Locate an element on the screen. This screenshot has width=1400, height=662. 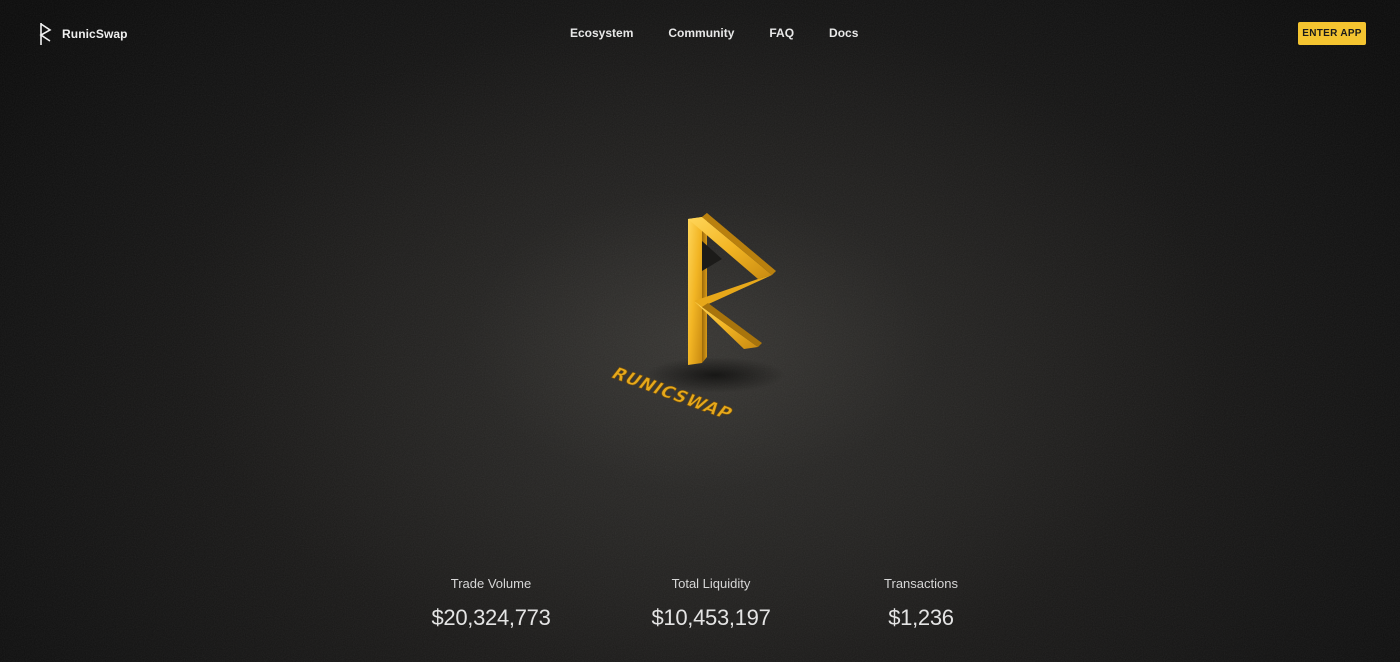
nav-link-faq: FAQ is located at coordinates (781, 33).